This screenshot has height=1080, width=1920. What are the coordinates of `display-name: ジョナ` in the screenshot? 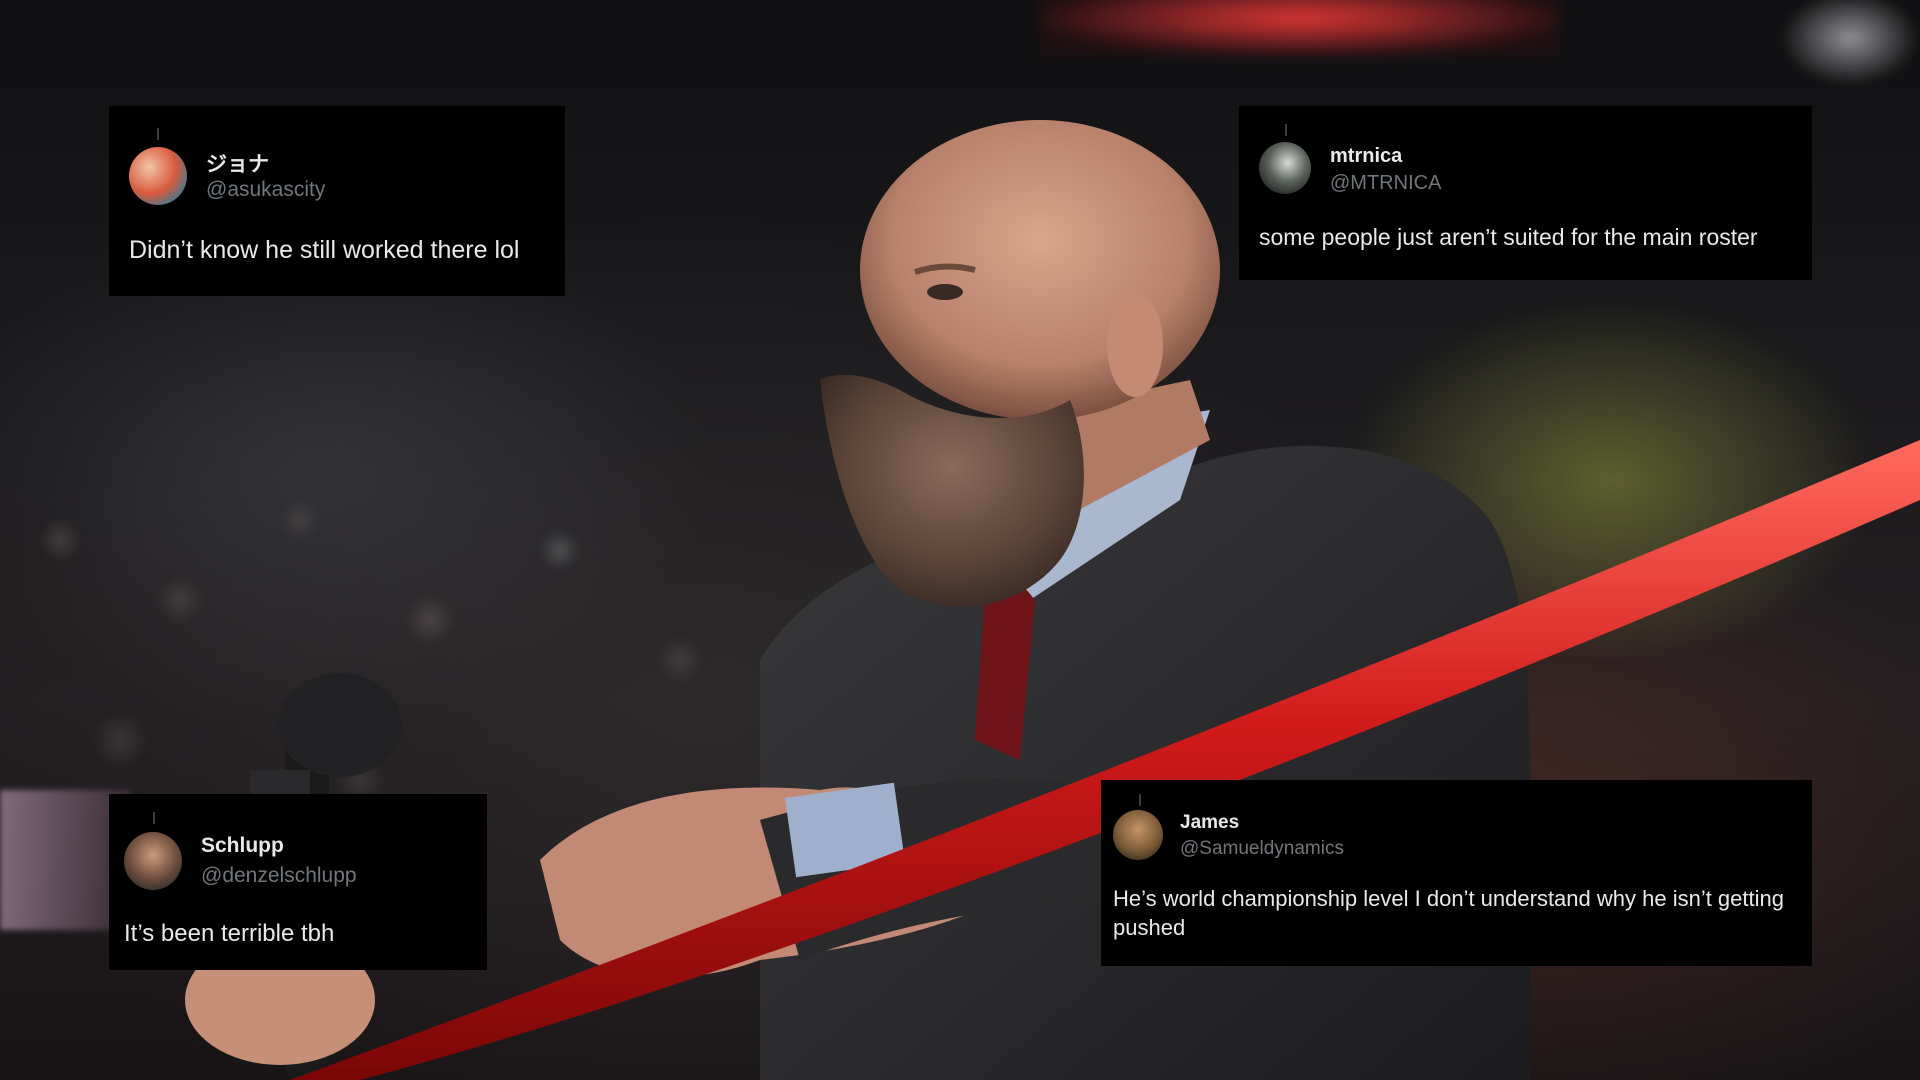 It's located at (237, 163).